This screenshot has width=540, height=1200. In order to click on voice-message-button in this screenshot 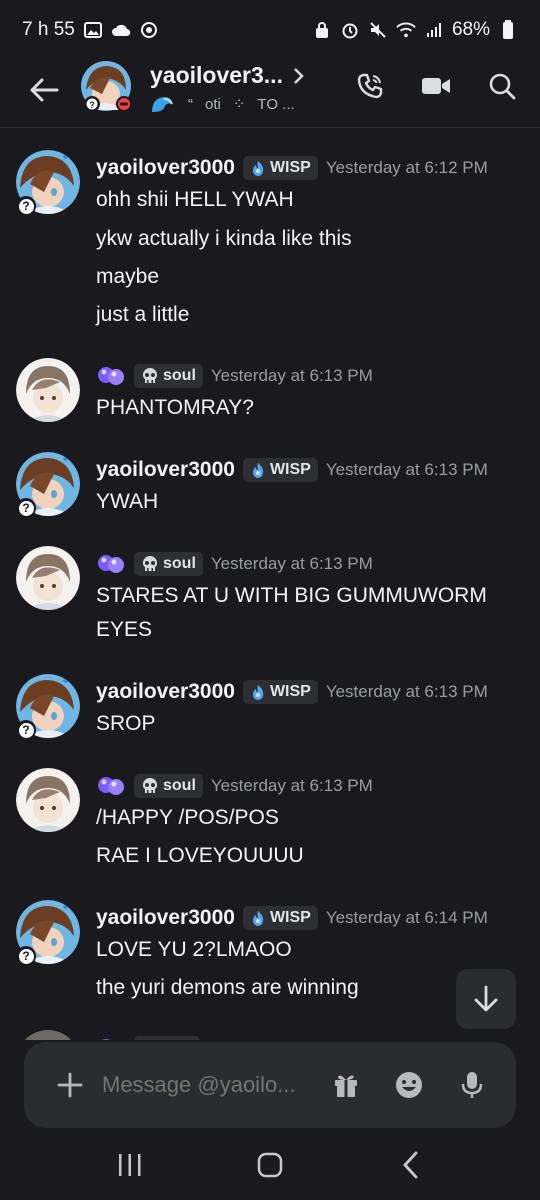, I will do `click(472, 1085)`.